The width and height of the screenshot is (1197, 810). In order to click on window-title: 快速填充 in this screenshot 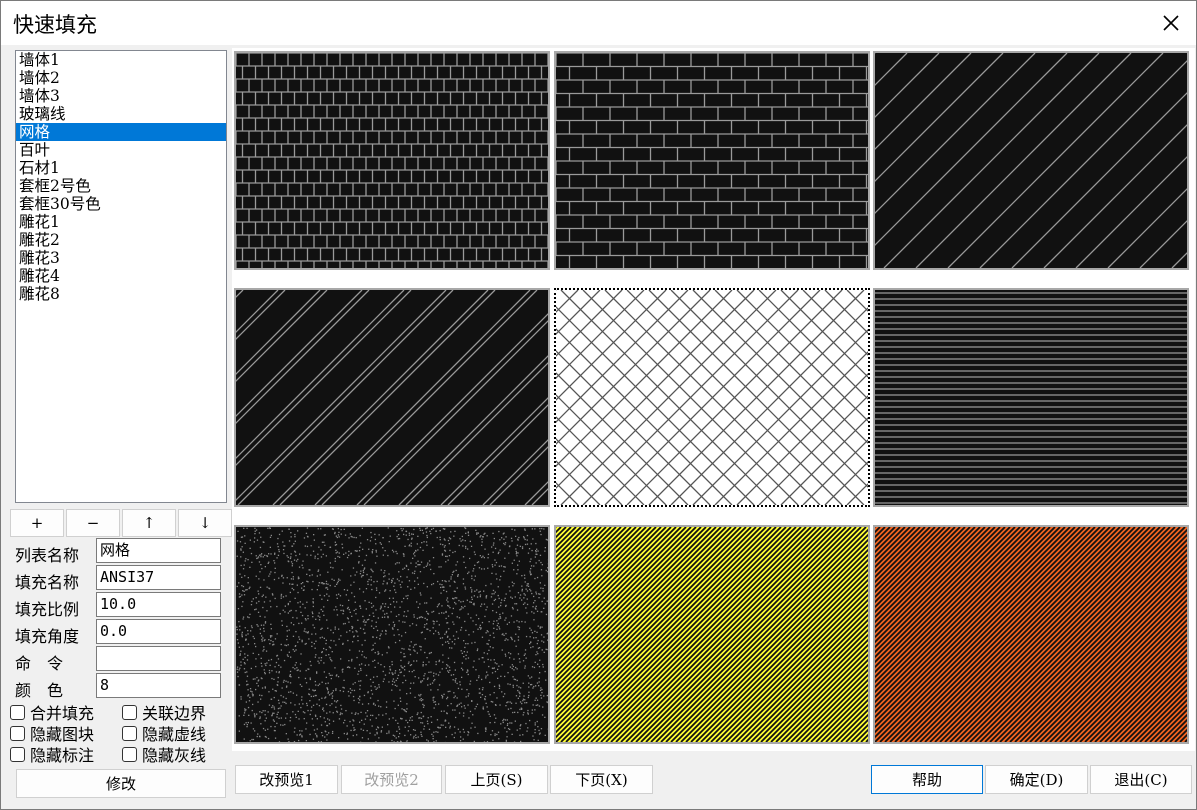, I will do `click(55, 25)`.